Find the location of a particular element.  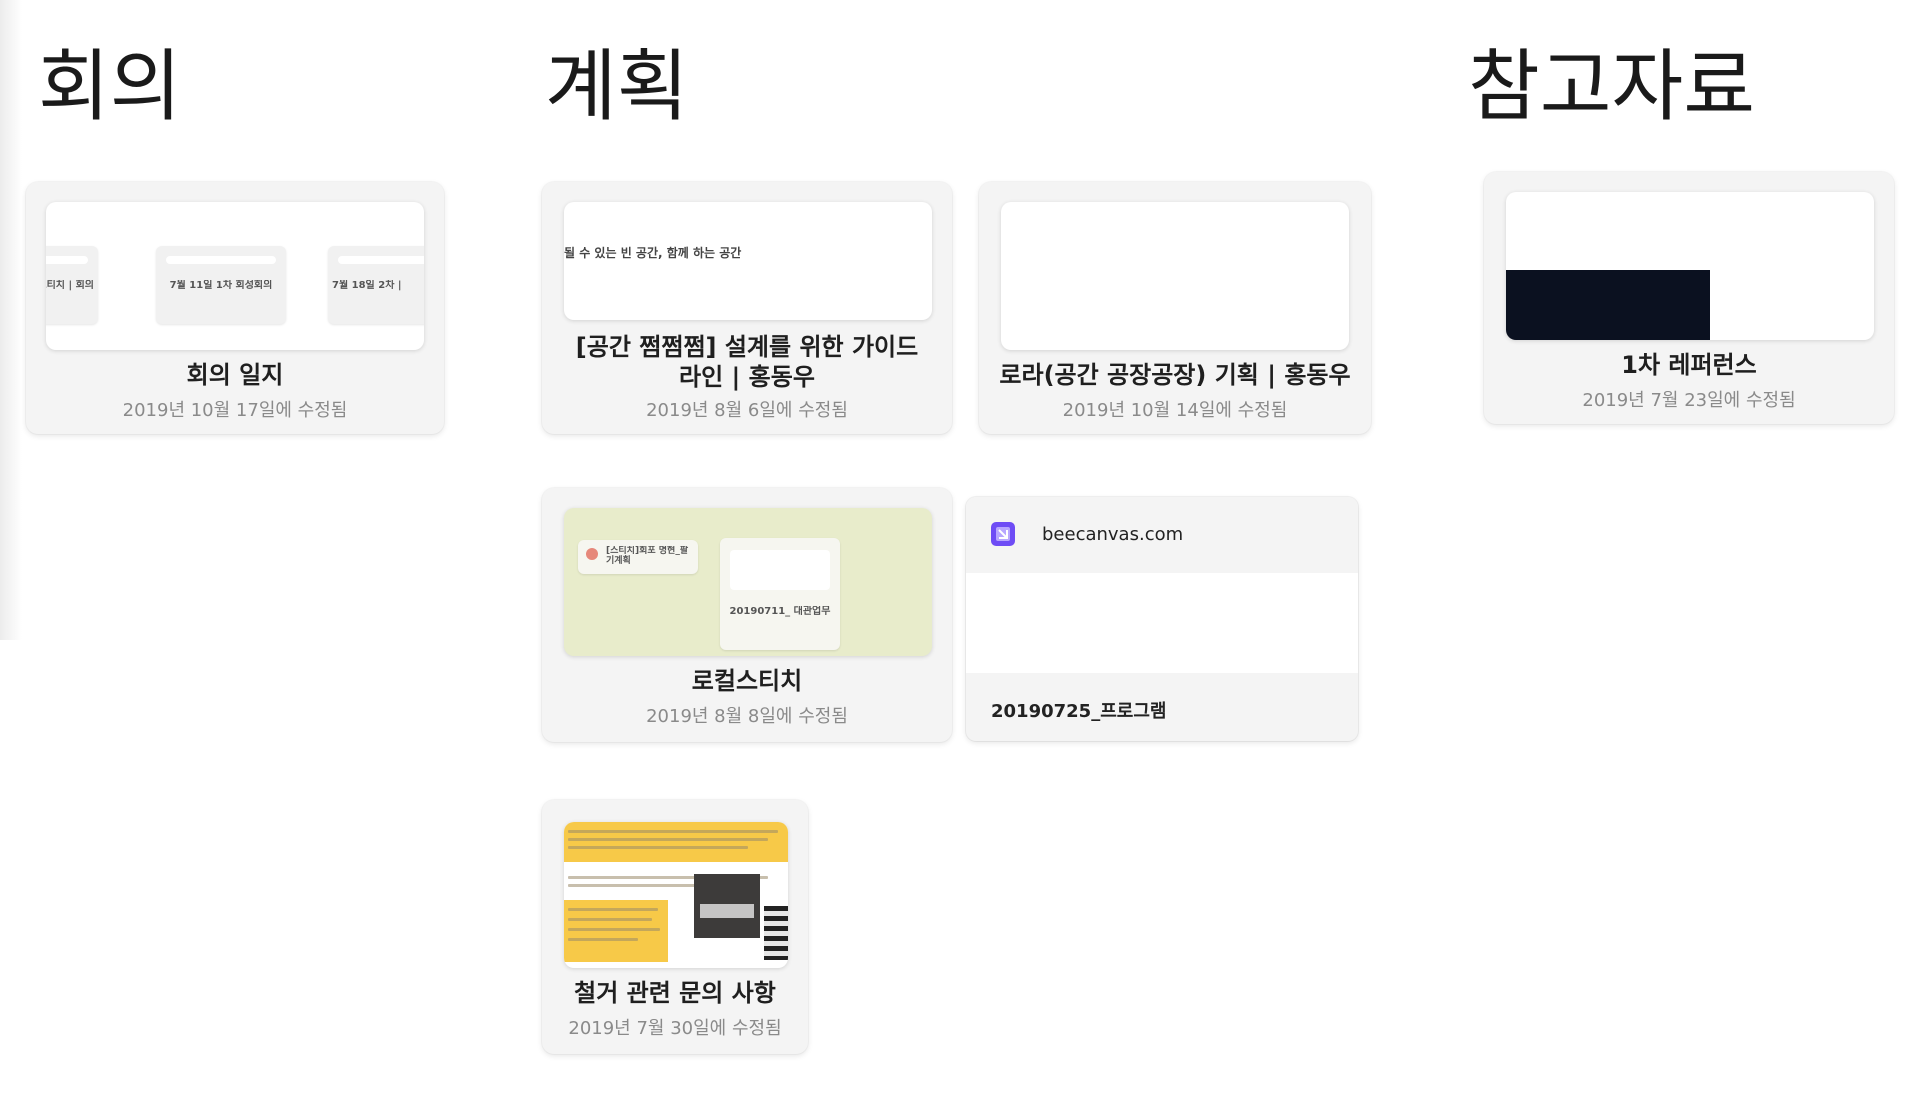

thumb-mini-card: 컬스티치 | 회의 is located at coordinates (72, 285).